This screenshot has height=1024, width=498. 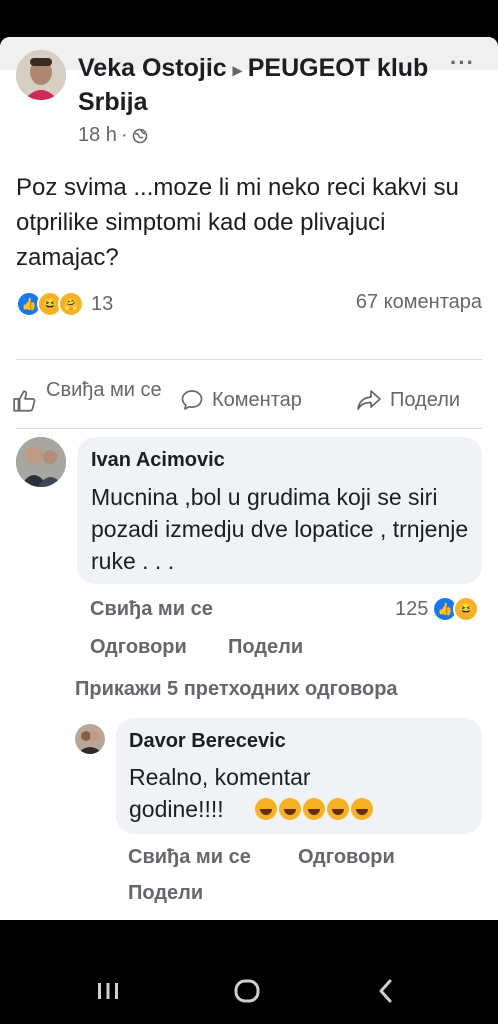 What do you see at coordinates (90, 739) in the screenshot?
I see `reply-author-avatar` at bounding box center [90, 739].